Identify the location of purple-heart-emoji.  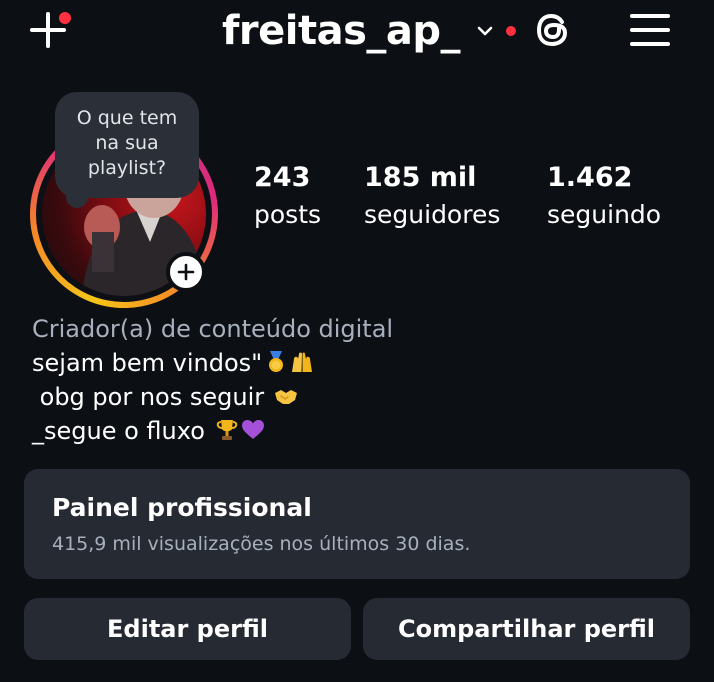
(252, 429).